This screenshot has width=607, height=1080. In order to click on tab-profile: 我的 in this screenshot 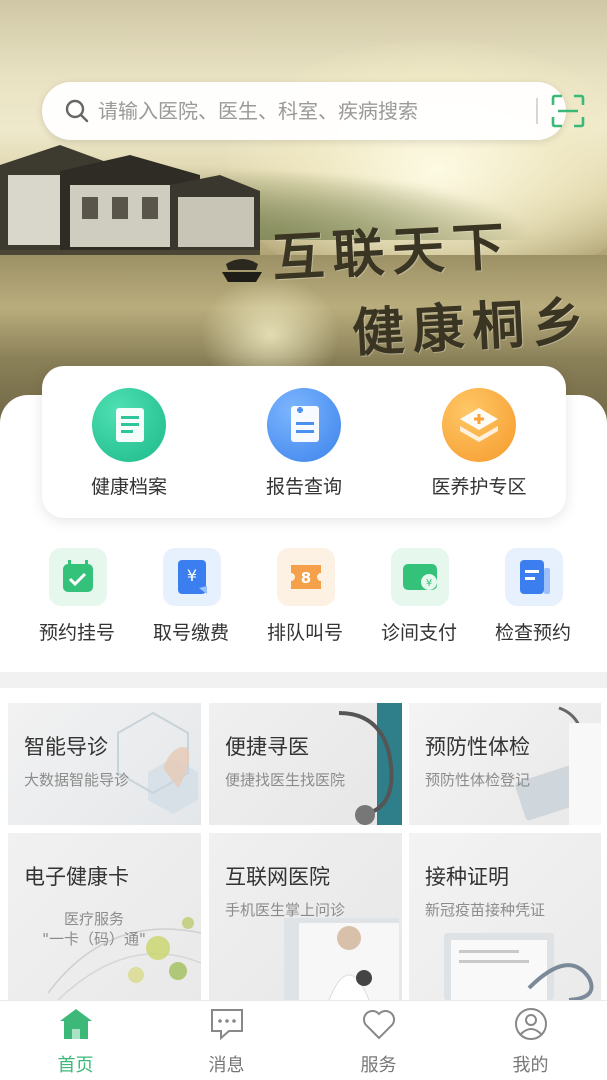, I will do `click(530, 1040)`.